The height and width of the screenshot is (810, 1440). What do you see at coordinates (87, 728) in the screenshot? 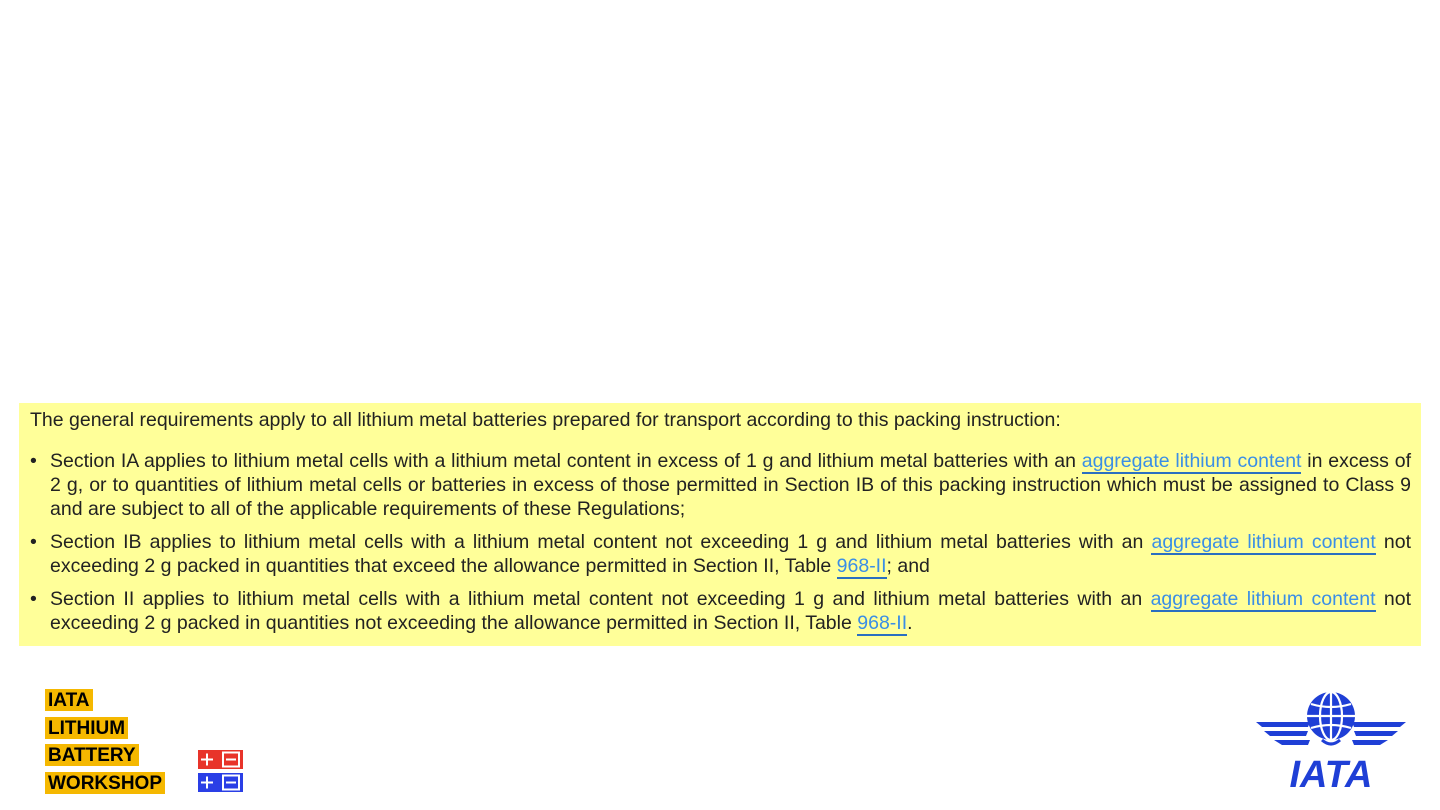
I see `logo-line-lithium: LITHIUM` at bounding box center [87, 728].